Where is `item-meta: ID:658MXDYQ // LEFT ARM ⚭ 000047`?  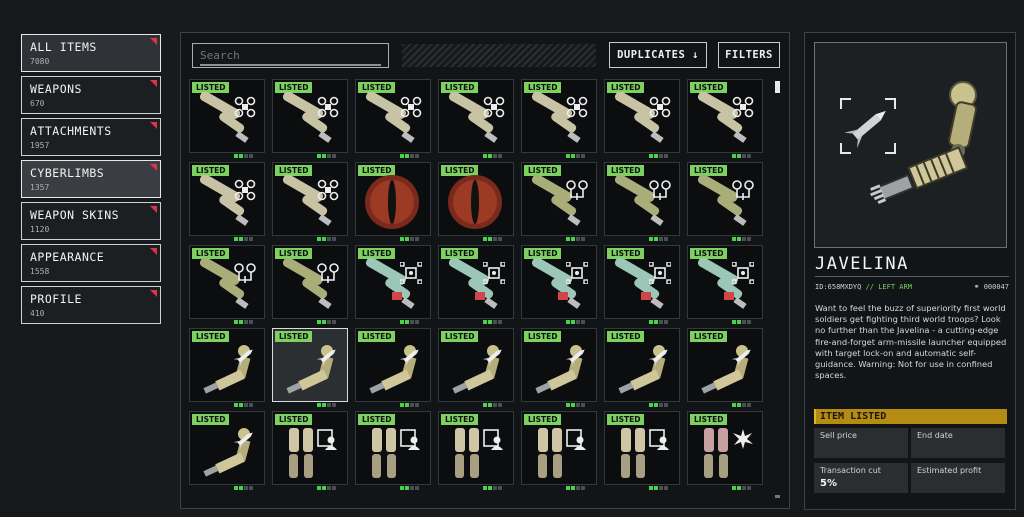 item-meta: ID:658MXDYQ // LEFT ARM ⚭ 000047 is located at coordinates (912, 287).